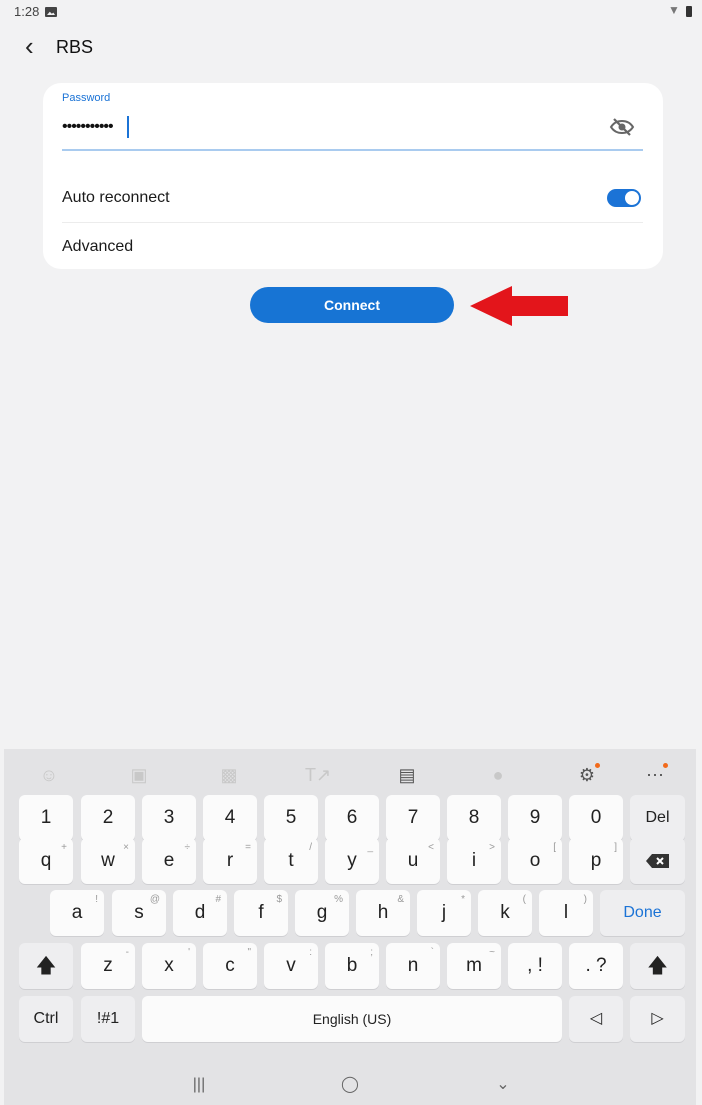 Image resolution: width=702 pixels, height=1105 pixels. I want to click on key-h: h &, so click(383, 913).